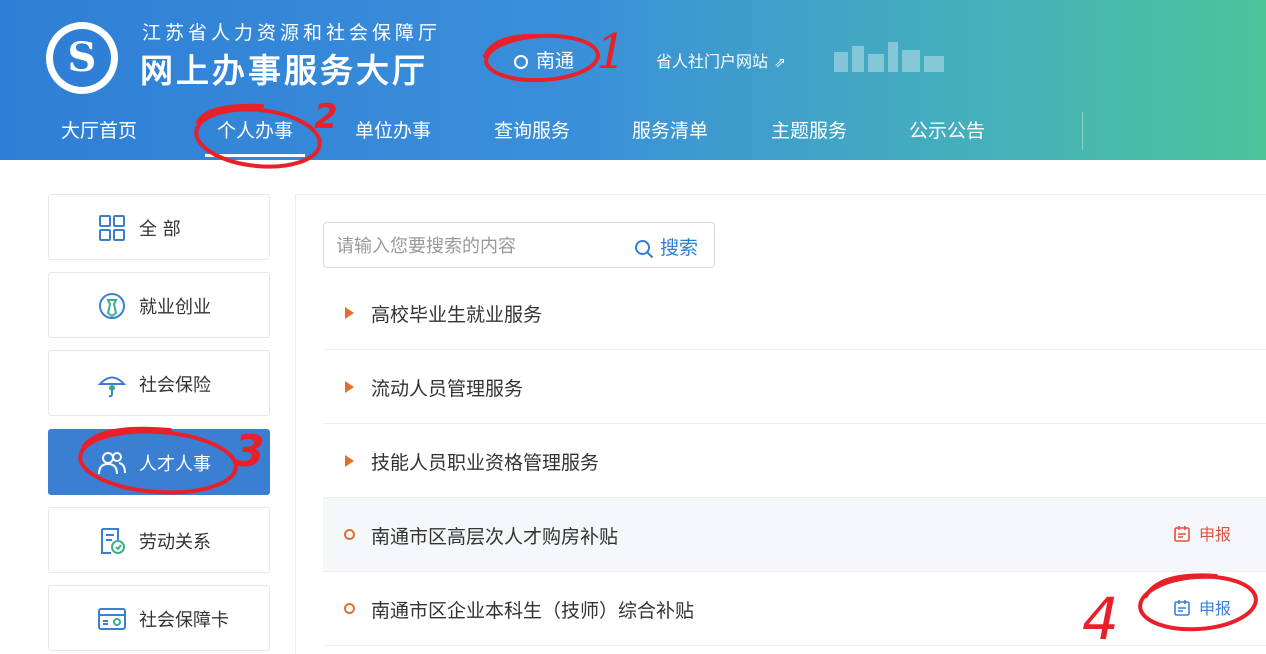 This screenshot has width=1266, height=654. What do you see at coordinates (175, 307) in the screenshot?
I see `sidebar-item-label: 就业创业` at bounding box center [175, 307].